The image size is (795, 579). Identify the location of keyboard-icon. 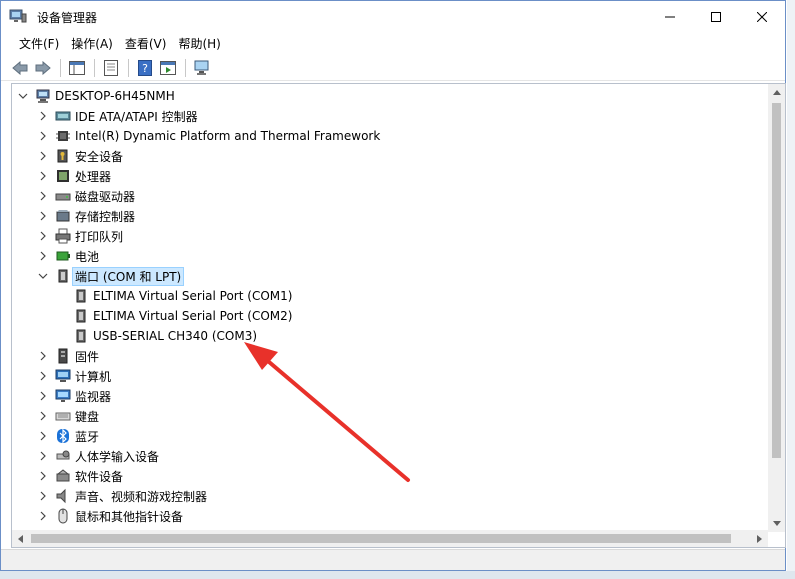
(63, 416).